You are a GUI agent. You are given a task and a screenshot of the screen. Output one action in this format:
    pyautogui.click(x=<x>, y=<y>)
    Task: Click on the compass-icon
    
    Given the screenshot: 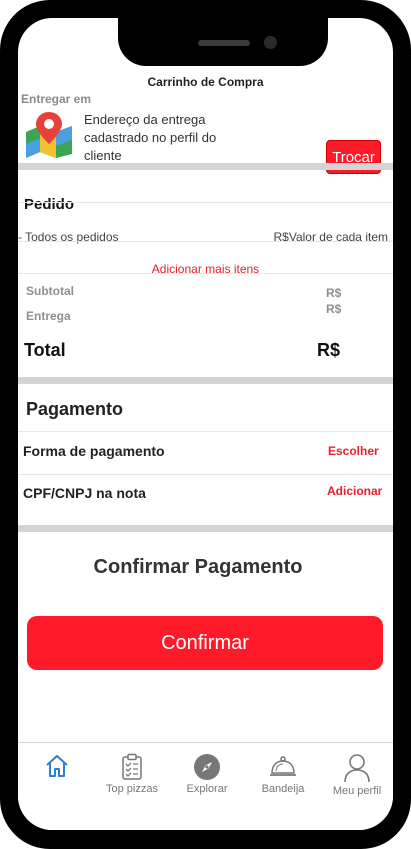 What is the action you would take?
    pyautogui.click(x=207, y=767)
    